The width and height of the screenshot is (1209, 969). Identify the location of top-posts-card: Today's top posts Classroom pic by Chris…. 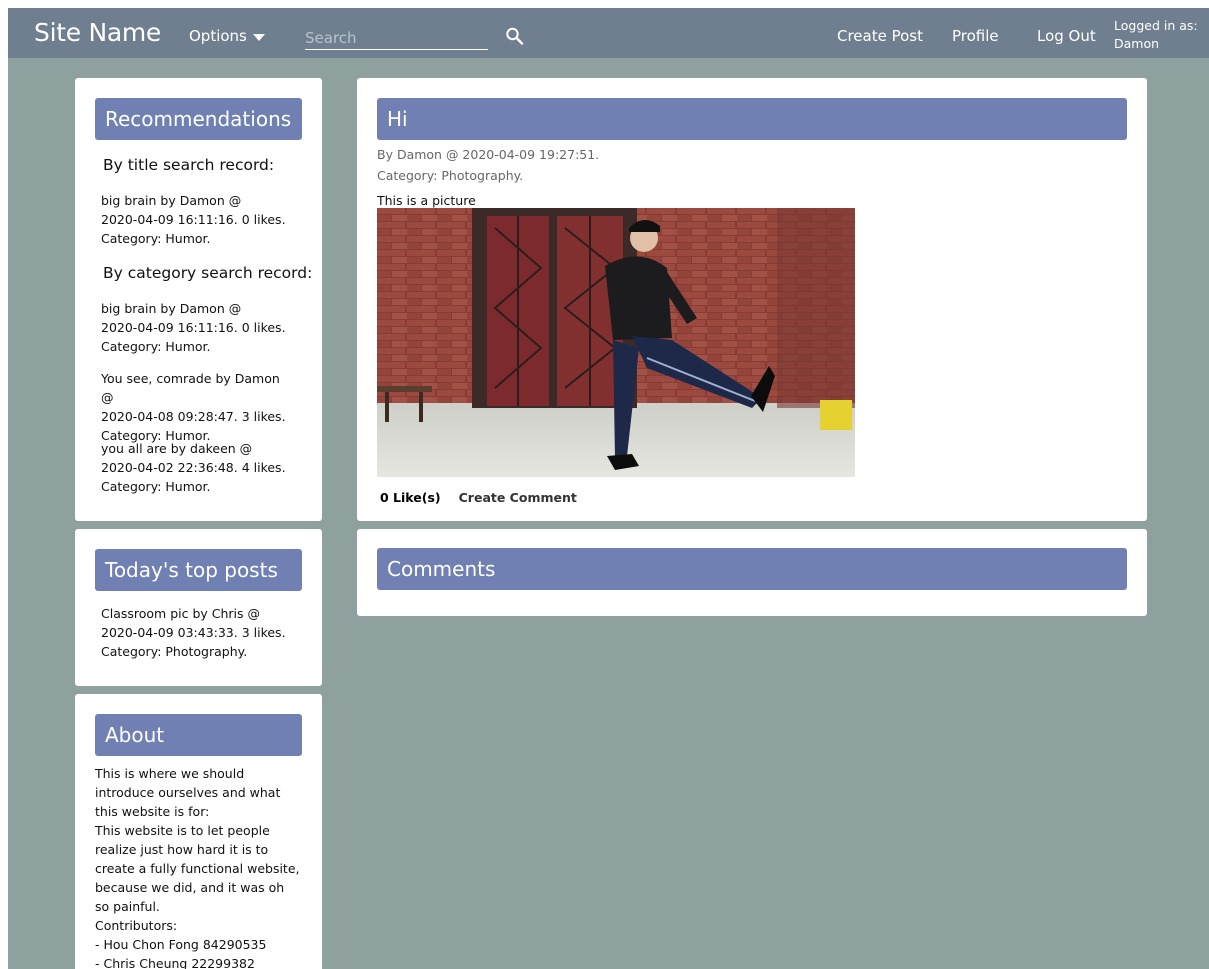
(198, 607).